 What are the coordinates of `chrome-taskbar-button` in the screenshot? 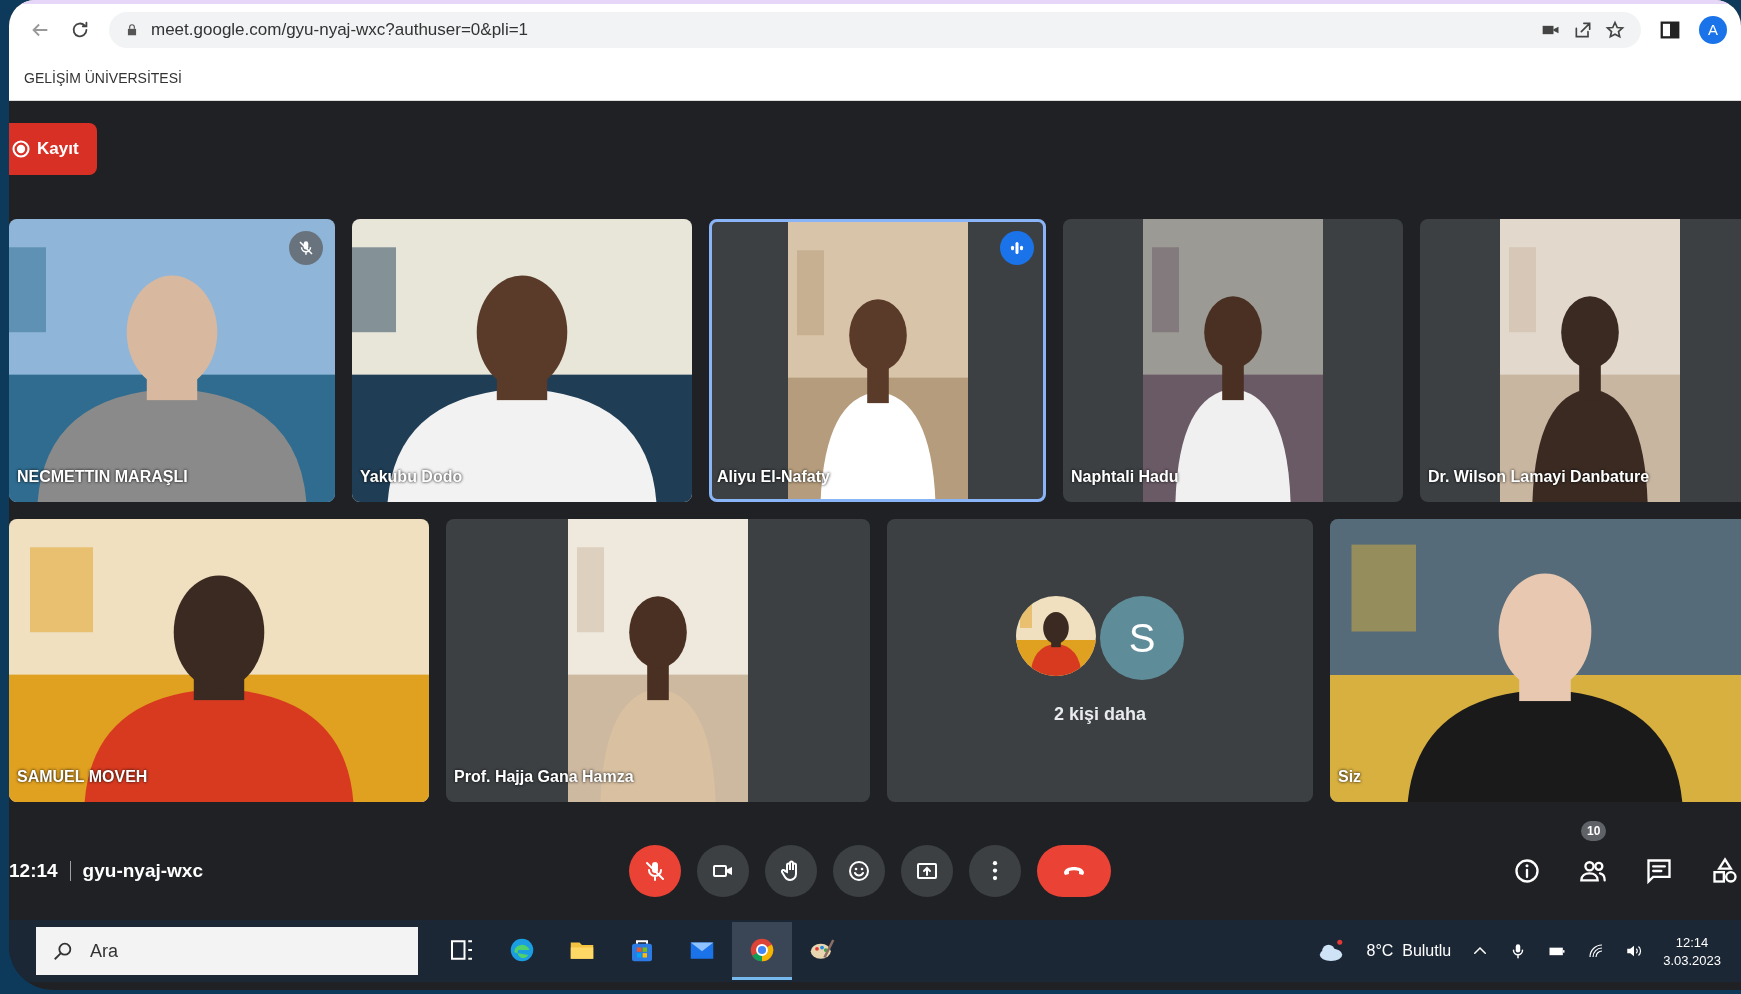 It's located at (762, 951).